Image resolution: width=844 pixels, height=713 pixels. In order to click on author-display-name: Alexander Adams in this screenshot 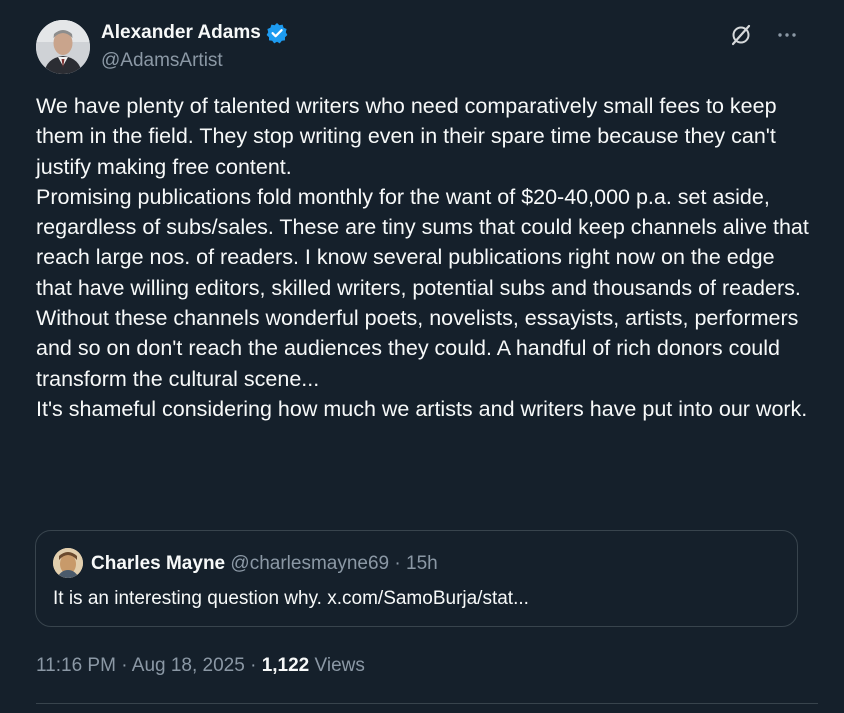, I will do `click(194, 33)`.